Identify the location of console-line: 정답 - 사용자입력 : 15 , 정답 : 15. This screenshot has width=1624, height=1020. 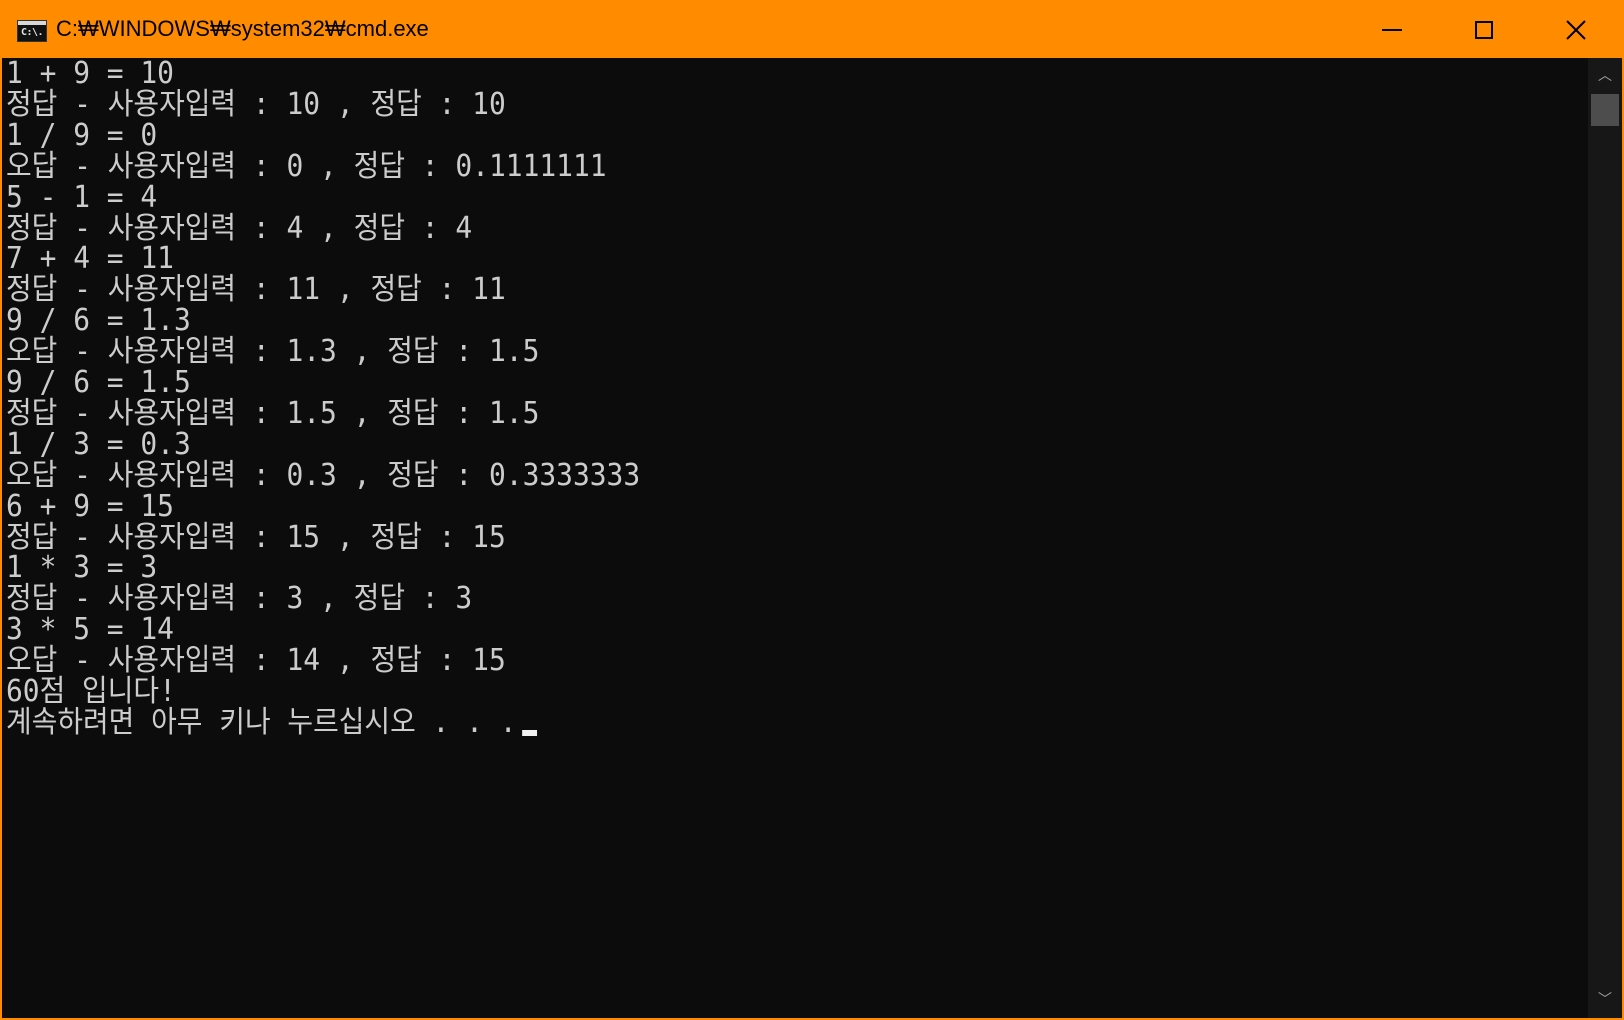
(256, 537).